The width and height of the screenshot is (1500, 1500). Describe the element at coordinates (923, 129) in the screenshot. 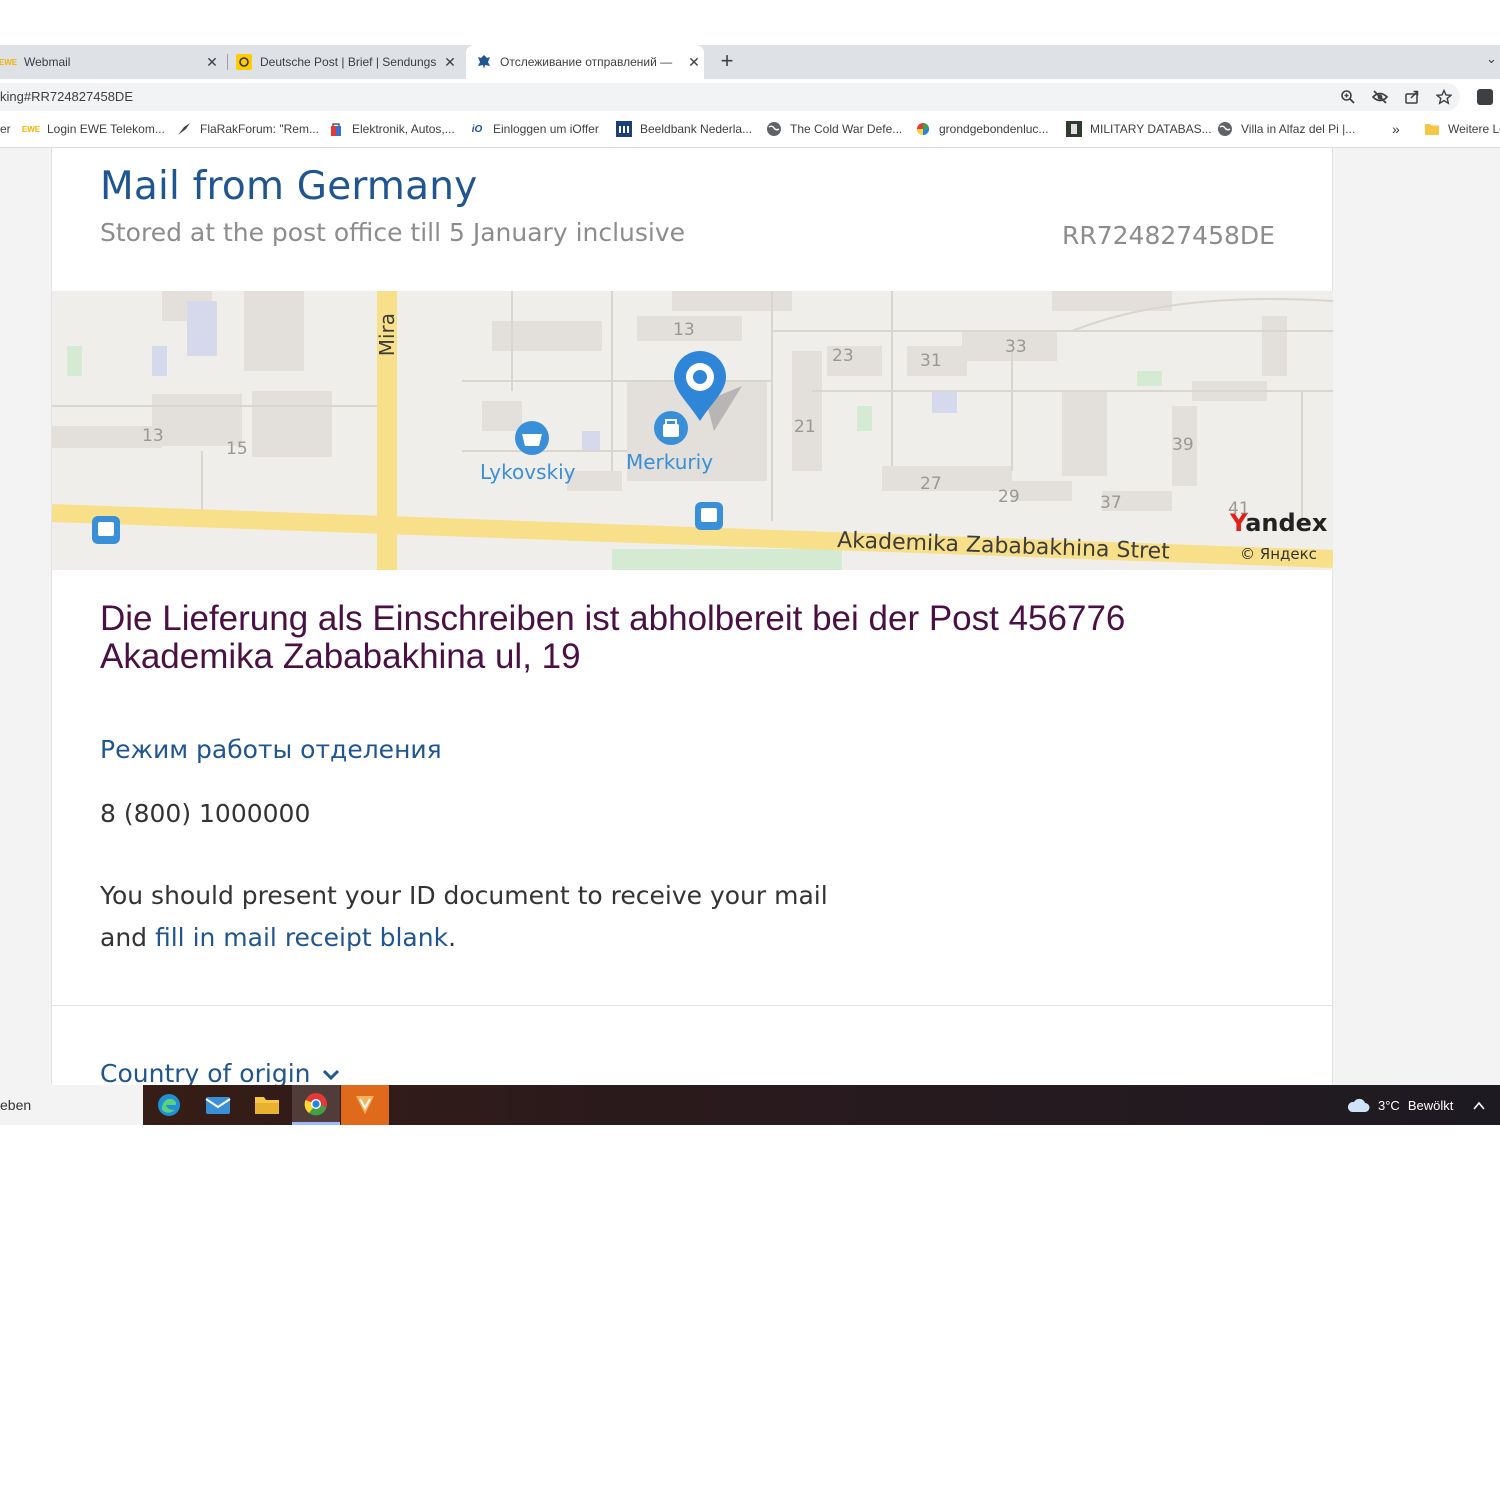

I see `color-wheel-icon` at that location.